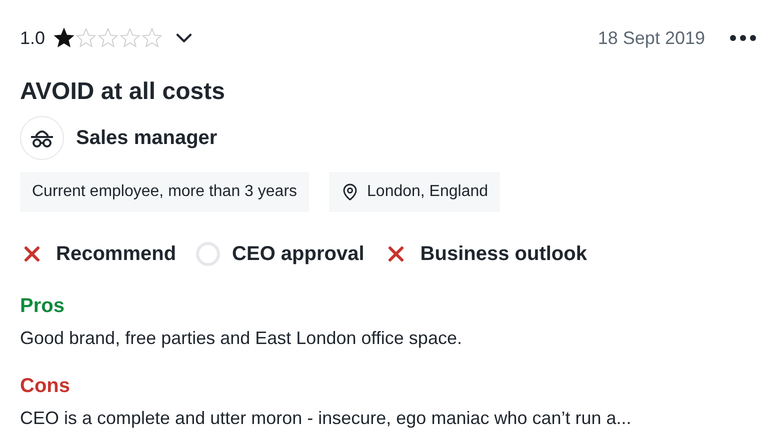 This screenshot has width=777, height=440. I want to click on rating-label: Recommend, so click(116, 254).